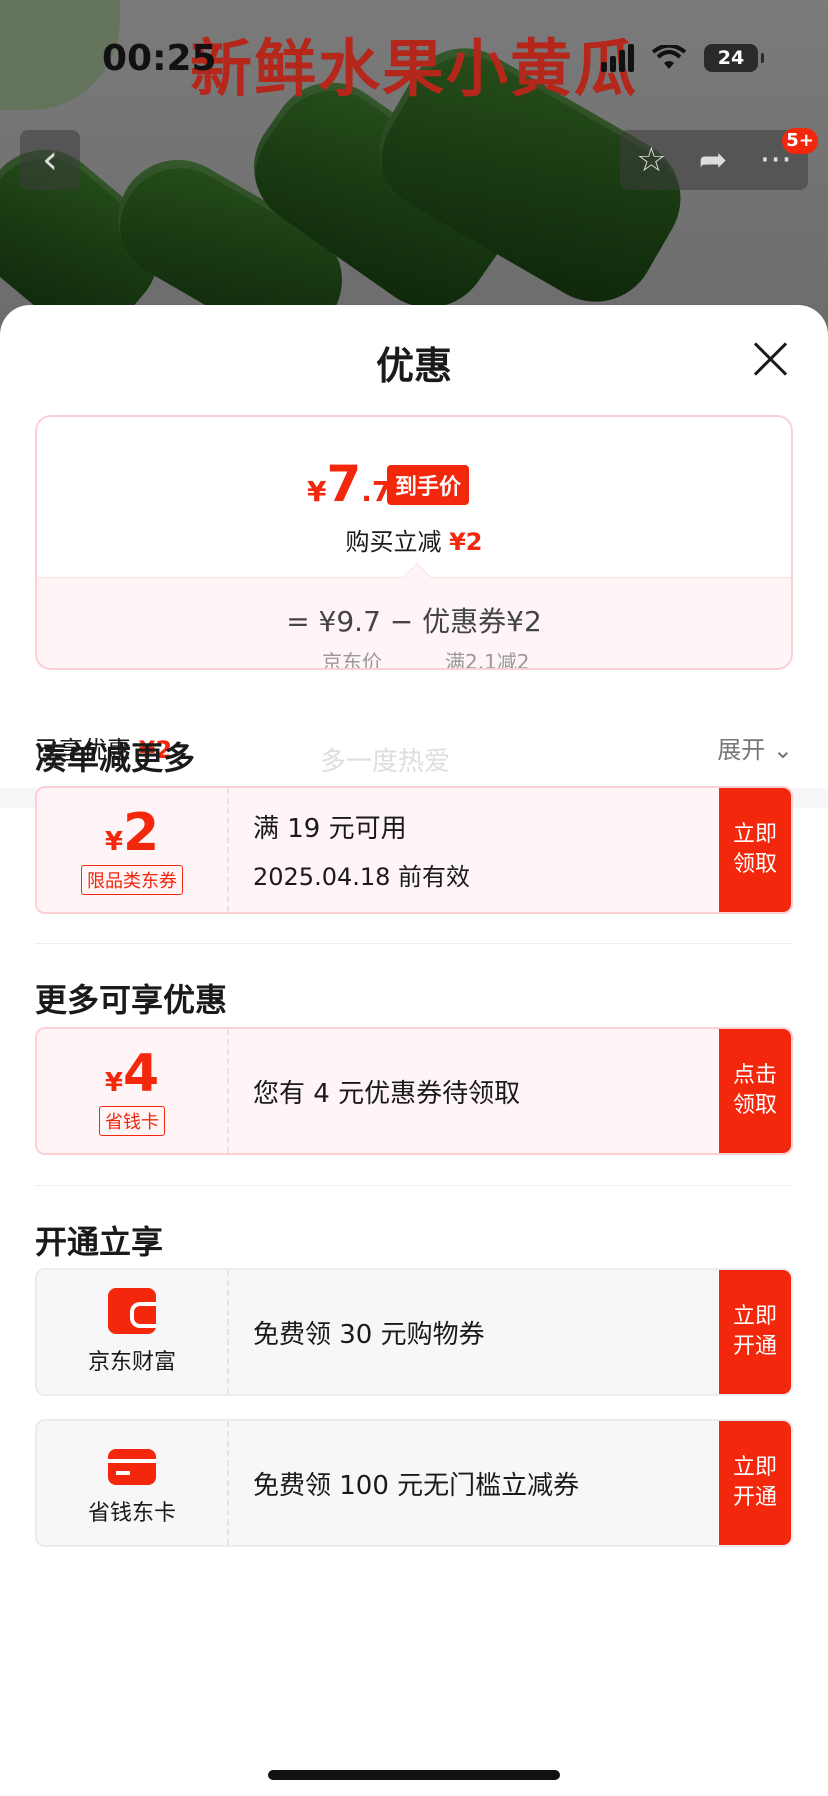 The width and height of the screenshot is (828, 1796). What do you see at coordinates (393, 542) in the screenshot?
I see `instant-label: 购买立减` at bounding box center [393, 542].